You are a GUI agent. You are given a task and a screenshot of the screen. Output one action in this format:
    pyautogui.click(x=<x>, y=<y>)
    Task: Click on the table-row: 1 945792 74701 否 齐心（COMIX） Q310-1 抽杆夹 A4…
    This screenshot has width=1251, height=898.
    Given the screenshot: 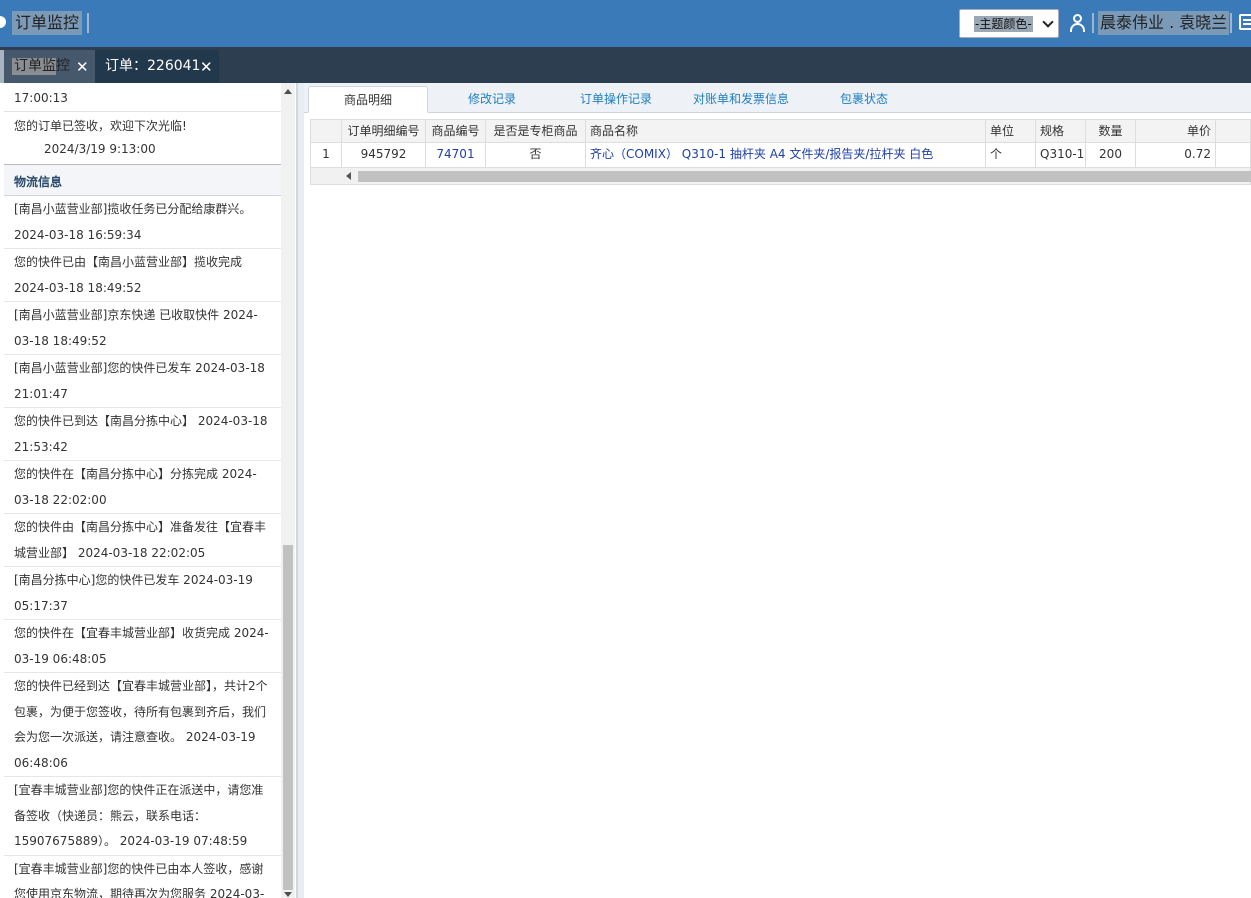 What is the action you would take?
    pyautogui.click(x=780, y=155)
    